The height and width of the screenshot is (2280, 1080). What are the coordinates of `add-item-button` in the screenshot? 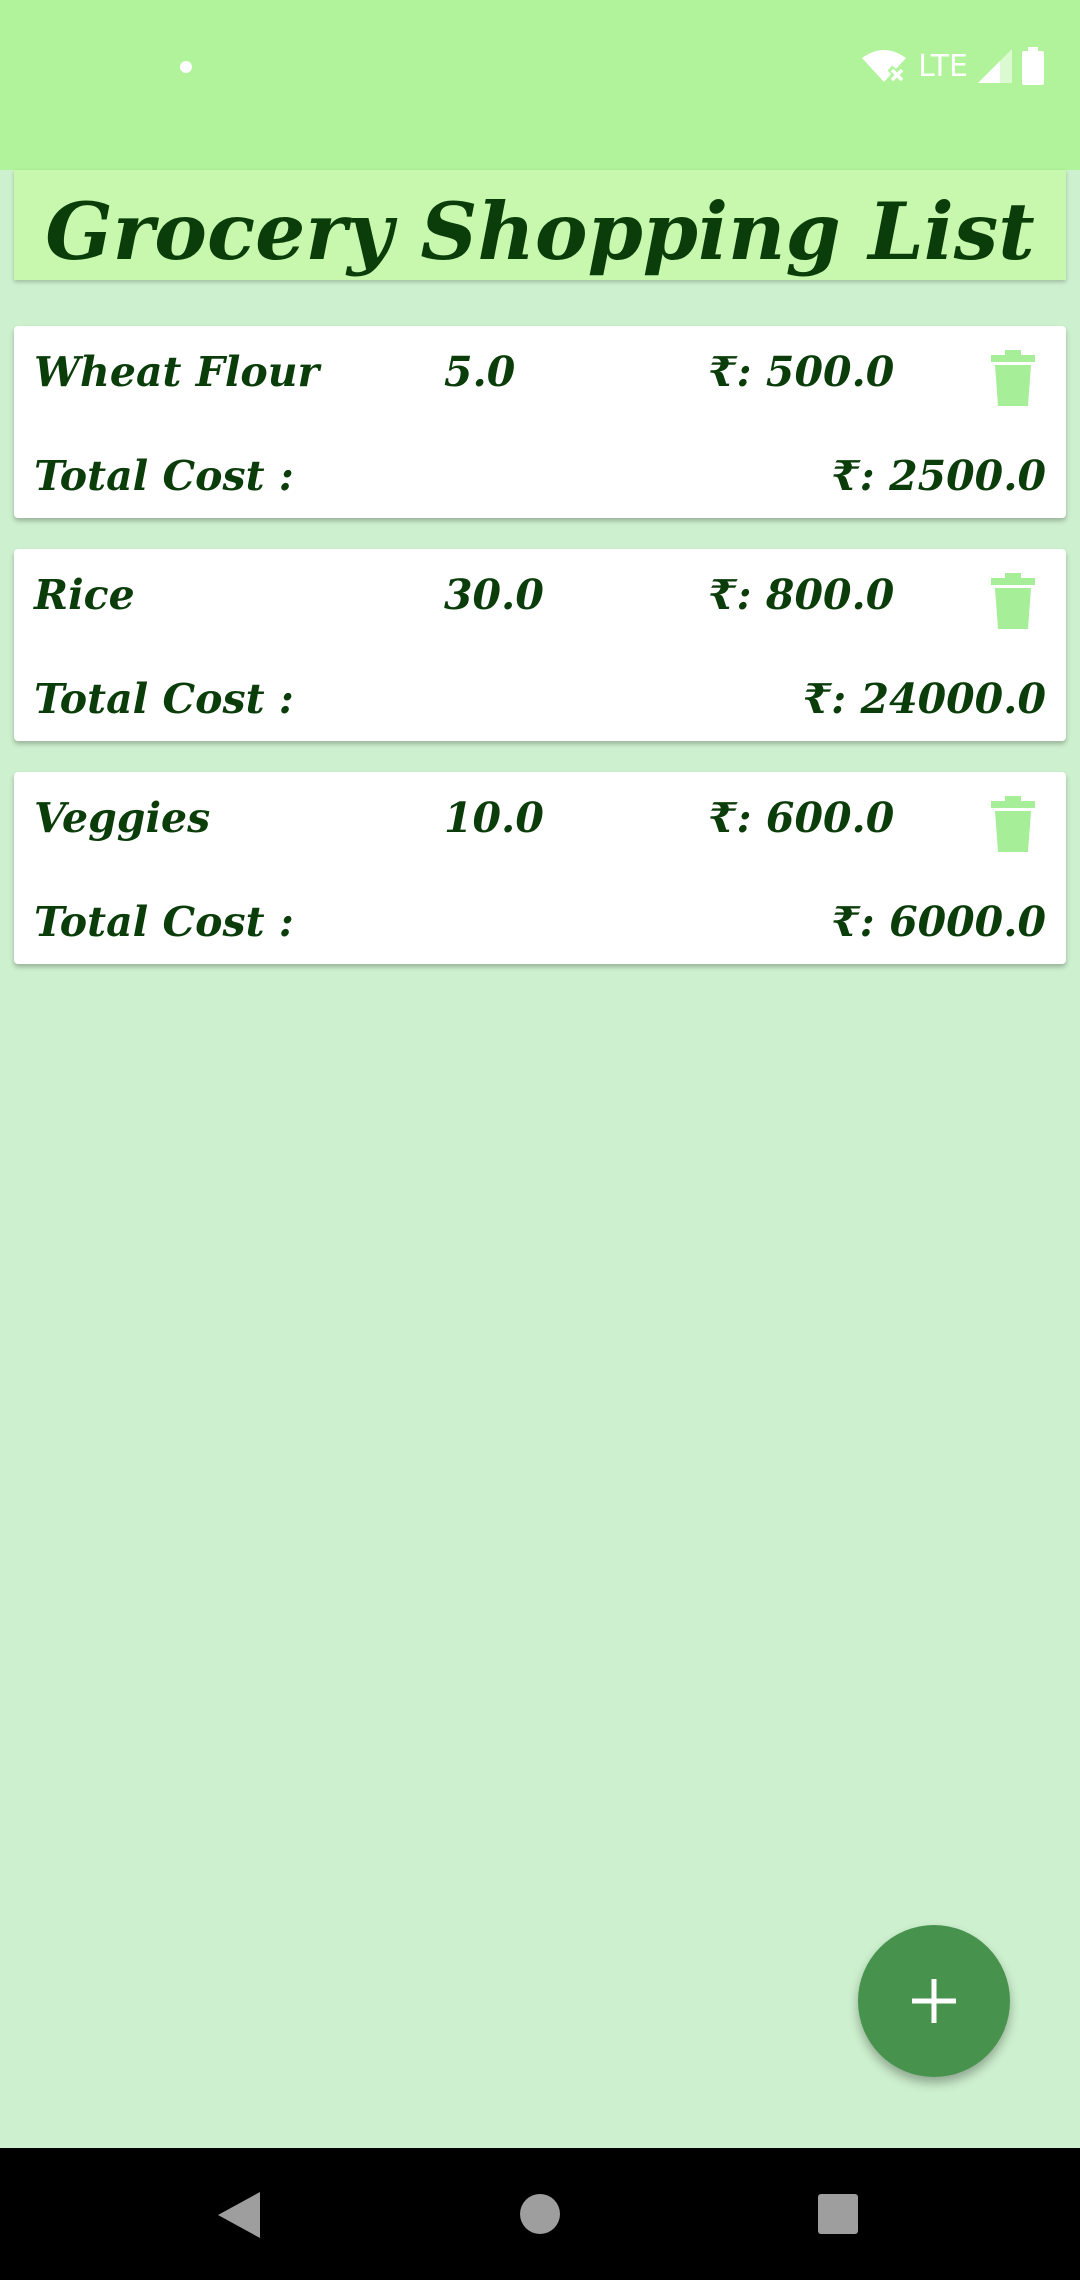 It's located at (934, 2001).